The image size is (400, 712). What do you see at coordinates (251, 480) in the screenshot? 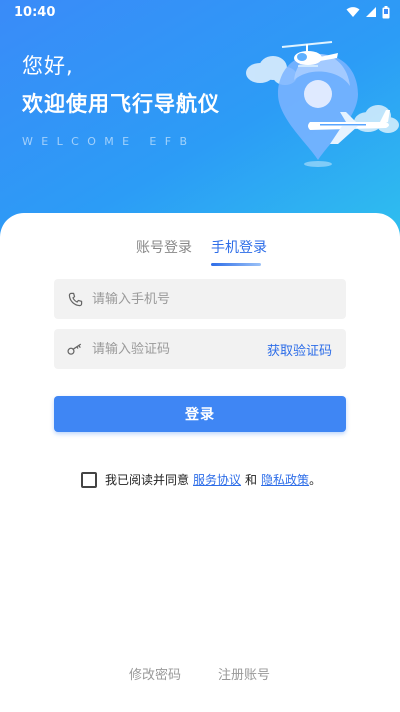
I see `agreement-and: 和` at bounding box center [251, 480].